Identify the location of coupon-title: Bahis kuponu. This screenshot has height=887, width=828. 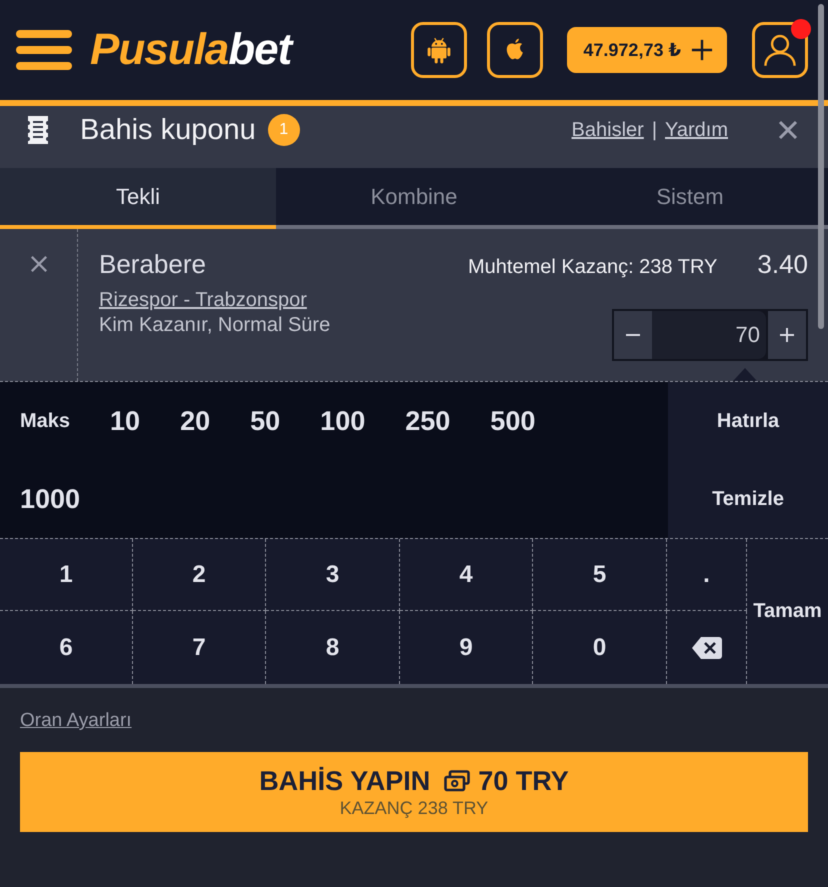
(168, 130).